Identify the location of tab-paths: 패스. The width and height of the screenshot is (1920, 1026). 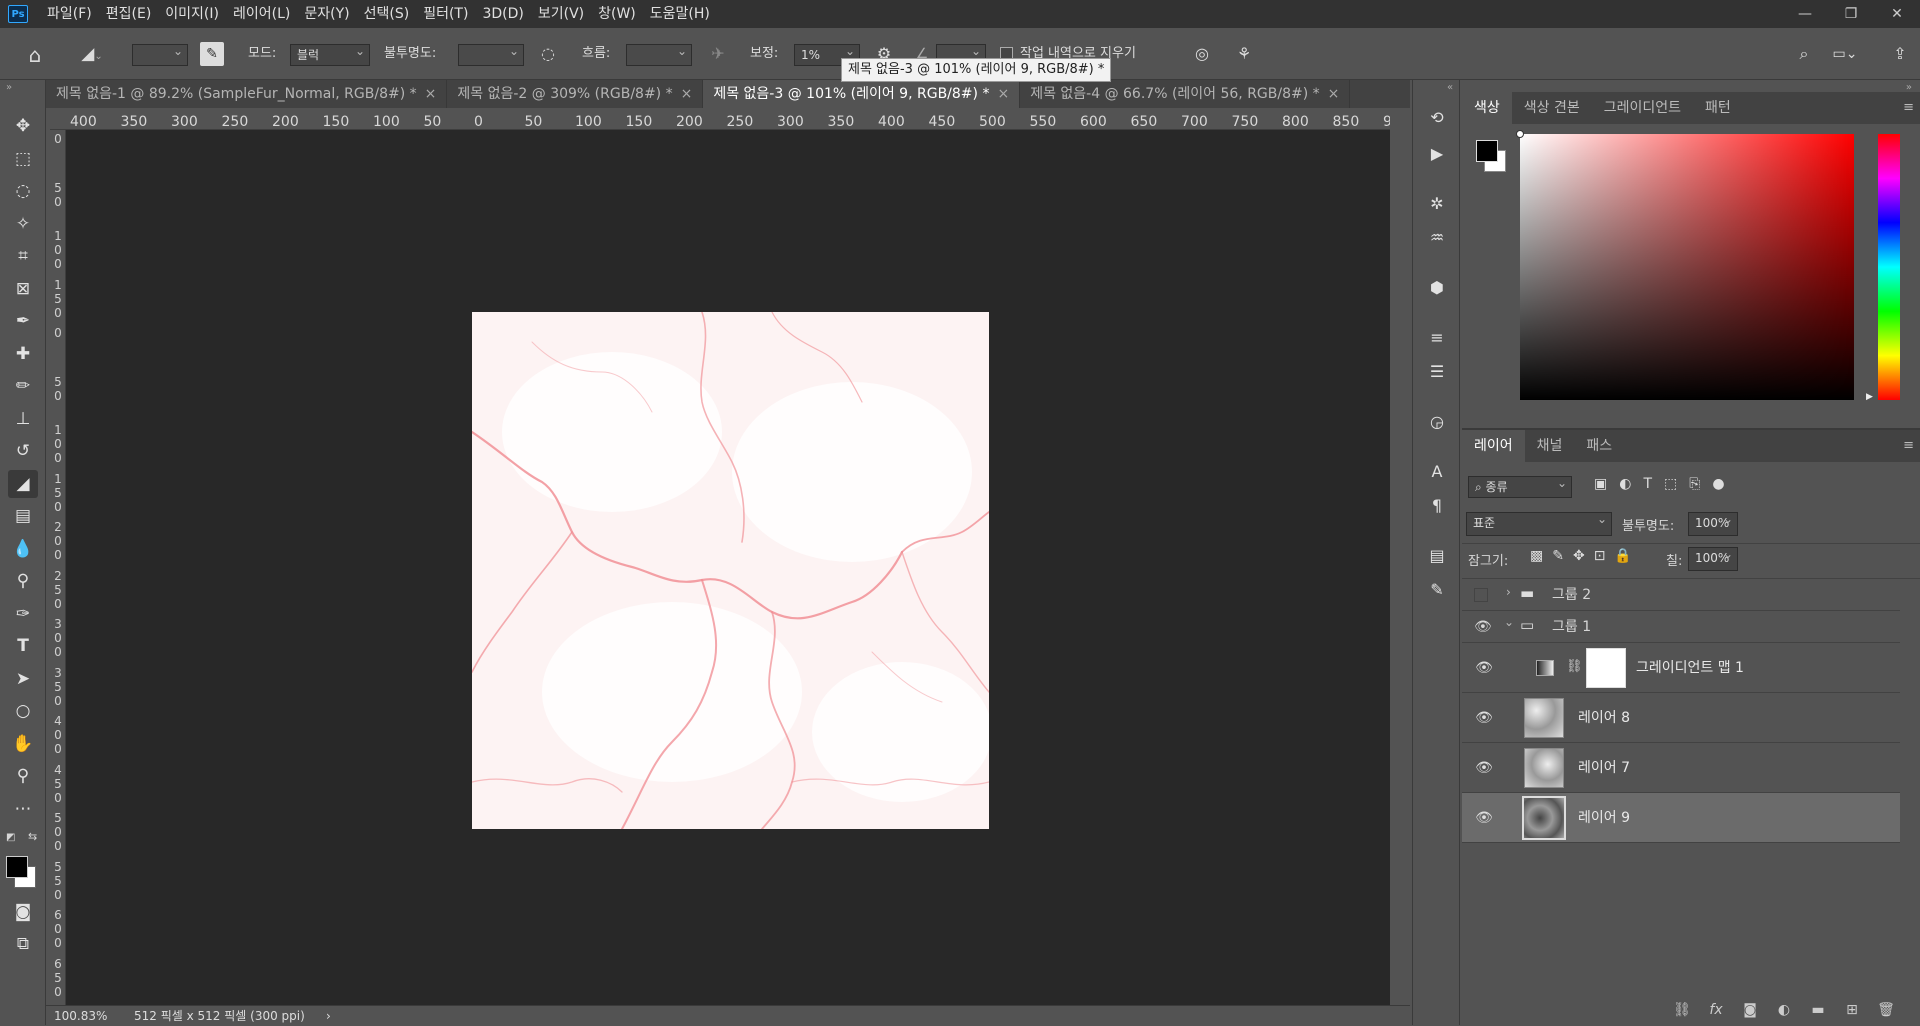
(1599, 446).